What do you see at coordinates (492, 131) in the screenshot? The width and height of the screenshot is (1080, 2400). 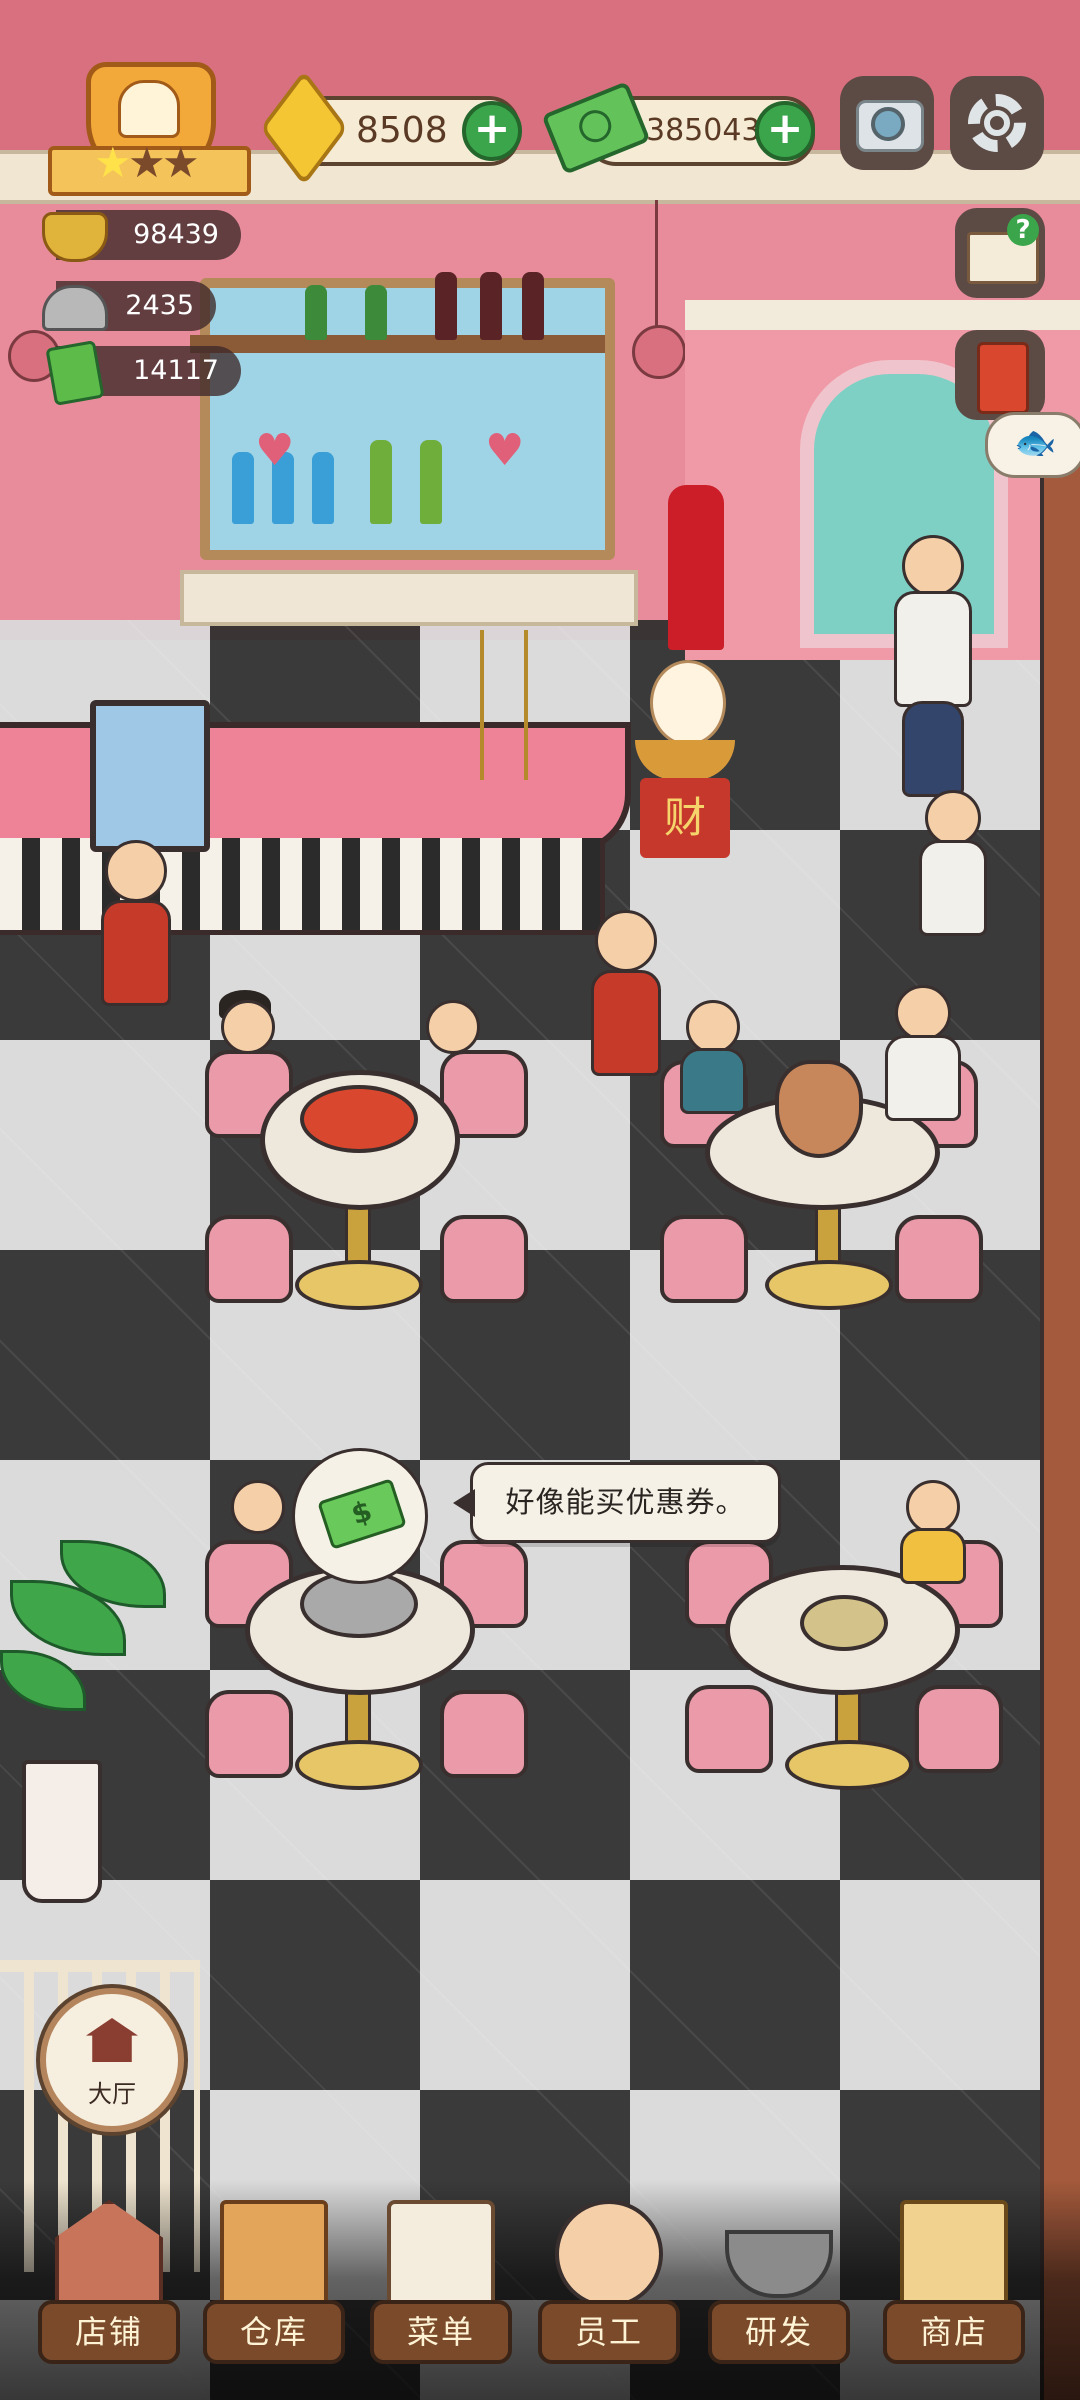 I see `add-gems-button: +` at bounding box center [492, 131].